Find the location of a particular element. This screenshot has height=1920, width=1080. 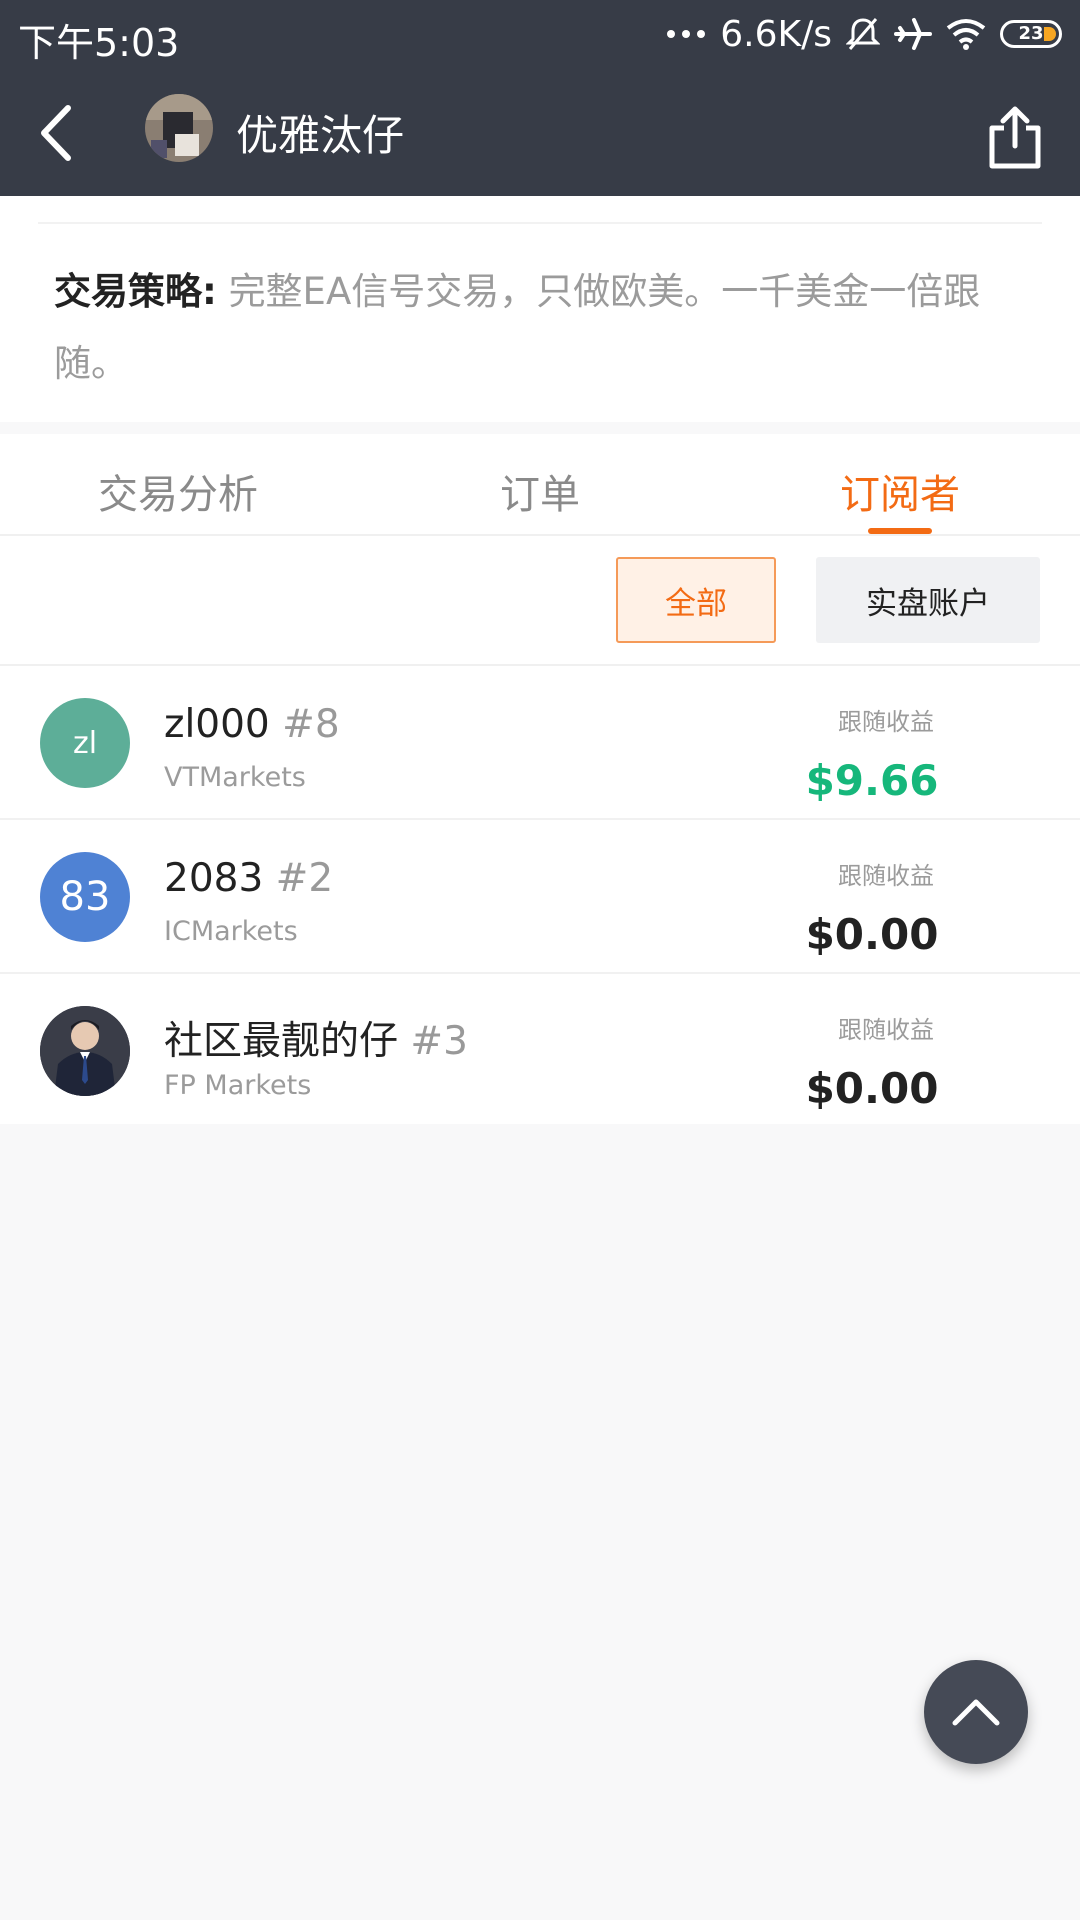

share-button is located at coordinates (1015, 138).